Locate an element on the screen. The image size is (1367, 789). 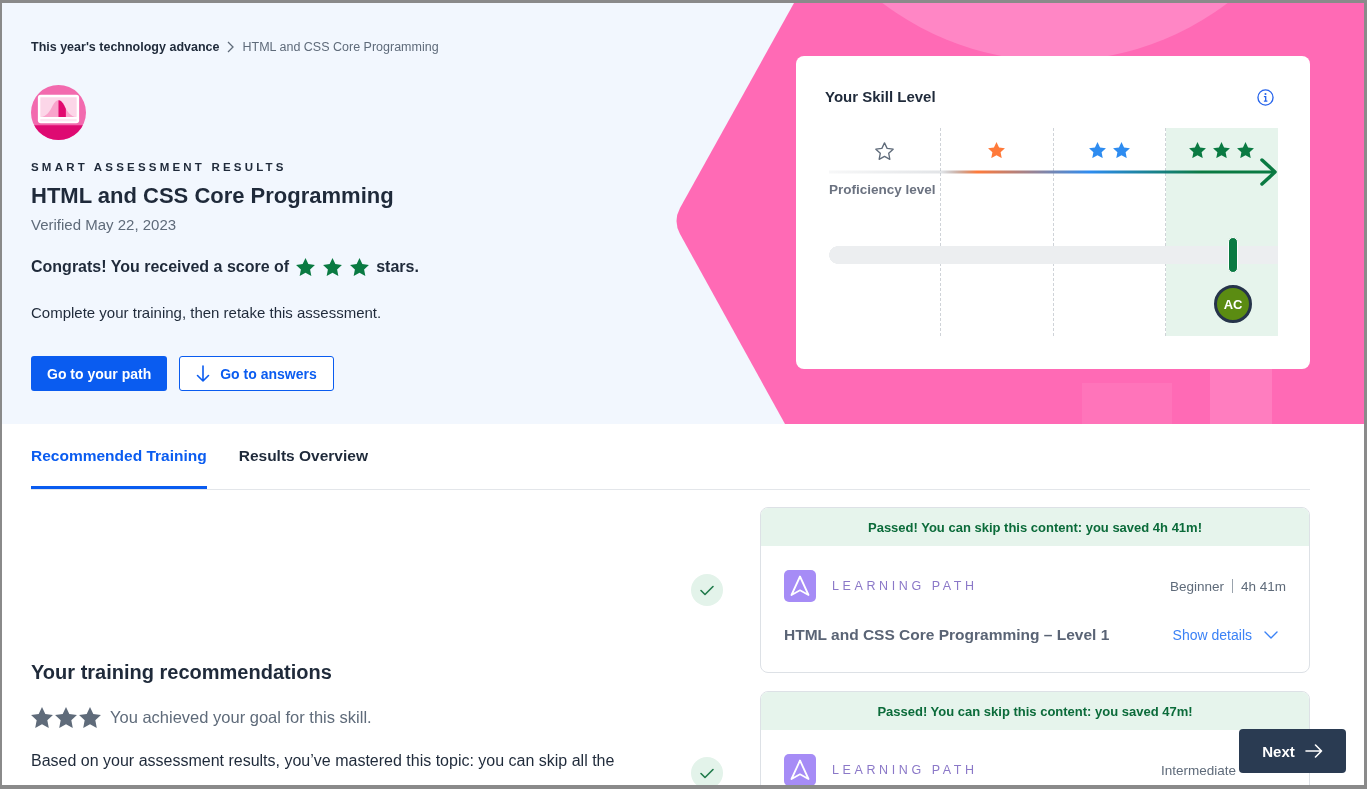
chevron-right-icon is located at coordinates (231, 47).